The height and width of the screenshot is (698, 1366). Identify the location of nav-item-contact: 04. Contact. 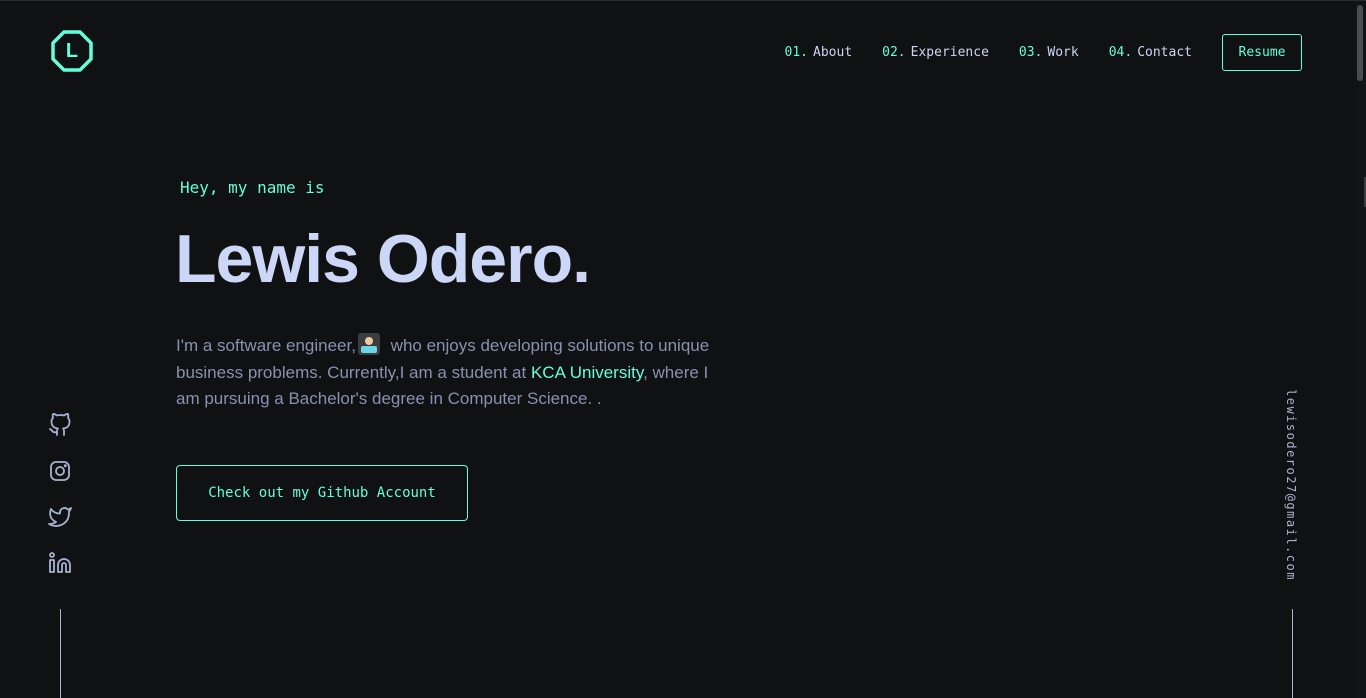
(1150, 52).